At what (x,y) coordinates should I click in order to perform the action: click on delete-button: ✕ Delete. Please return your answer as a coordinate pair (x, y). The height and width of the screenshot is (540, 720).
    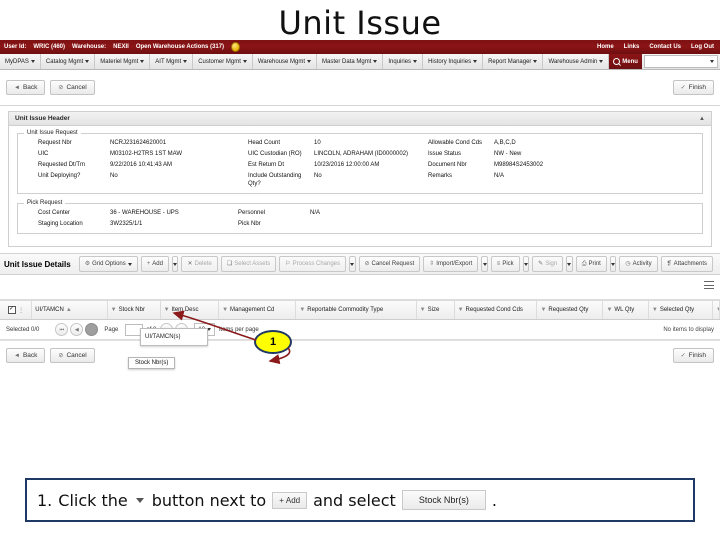
    Looking at the image, I should click on (199, 264).